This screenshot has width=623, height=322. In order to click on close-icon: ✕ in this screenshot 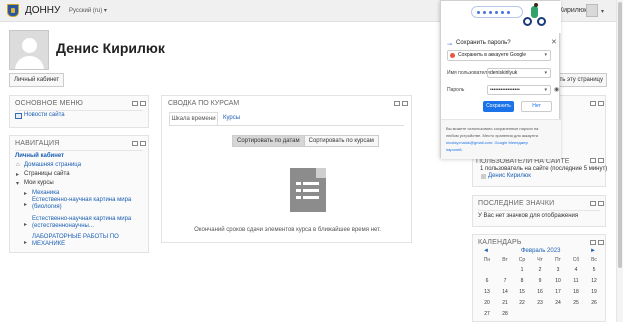, I will do `click(554, 42)`.